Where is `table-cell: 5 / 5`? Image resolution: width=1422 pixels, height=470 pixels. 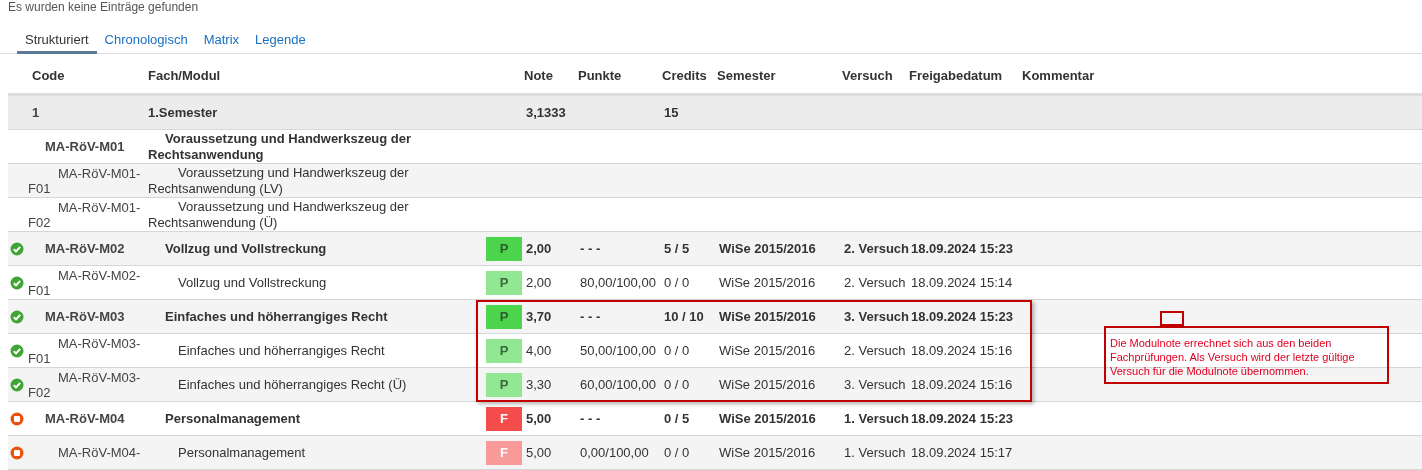 table-cell: 5 / 5 is located at coordinates (677, 248).